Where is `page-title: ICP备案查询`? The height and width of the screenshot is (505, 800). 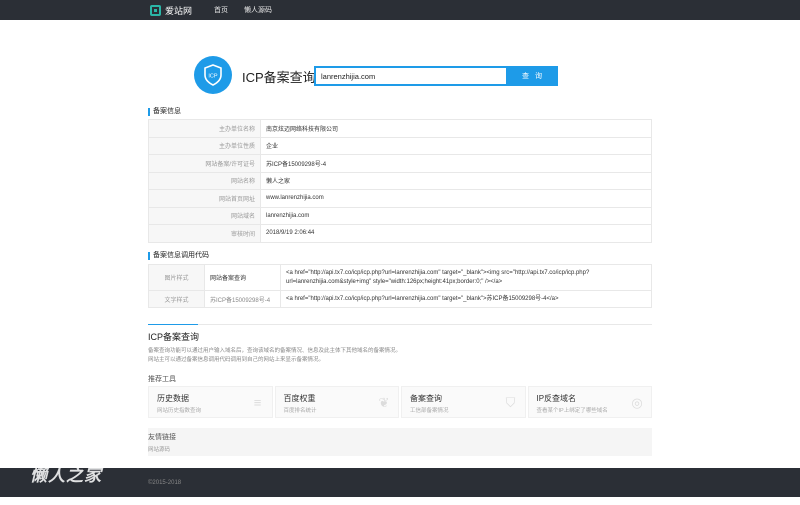
page-title: ICP备案查询 is located at coordinates (279, 77).